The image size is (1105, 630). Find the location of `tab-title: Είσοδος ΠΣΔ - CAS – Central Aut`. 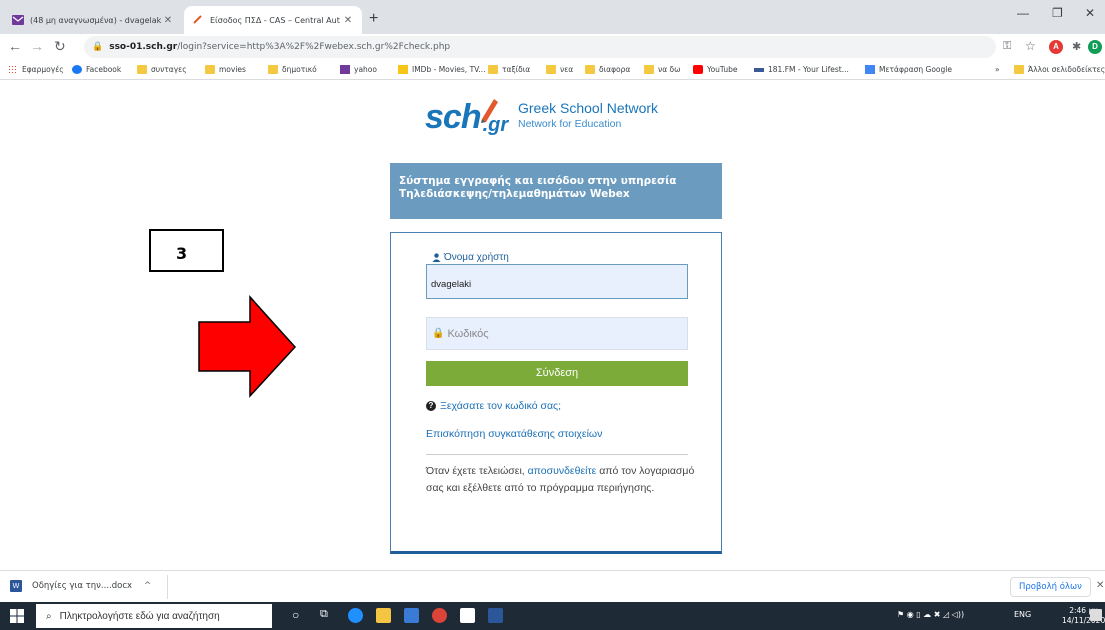

tab-title: Είσοδος ΠΣΔ - CAS – Central Aut is located at coordinates (275, 20).